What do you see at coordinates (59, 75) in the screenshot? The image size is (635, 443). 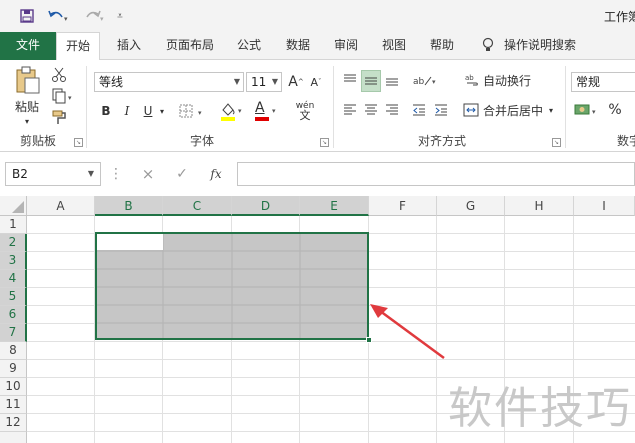 I see `cut-icon` at bounding box center [59, 75].